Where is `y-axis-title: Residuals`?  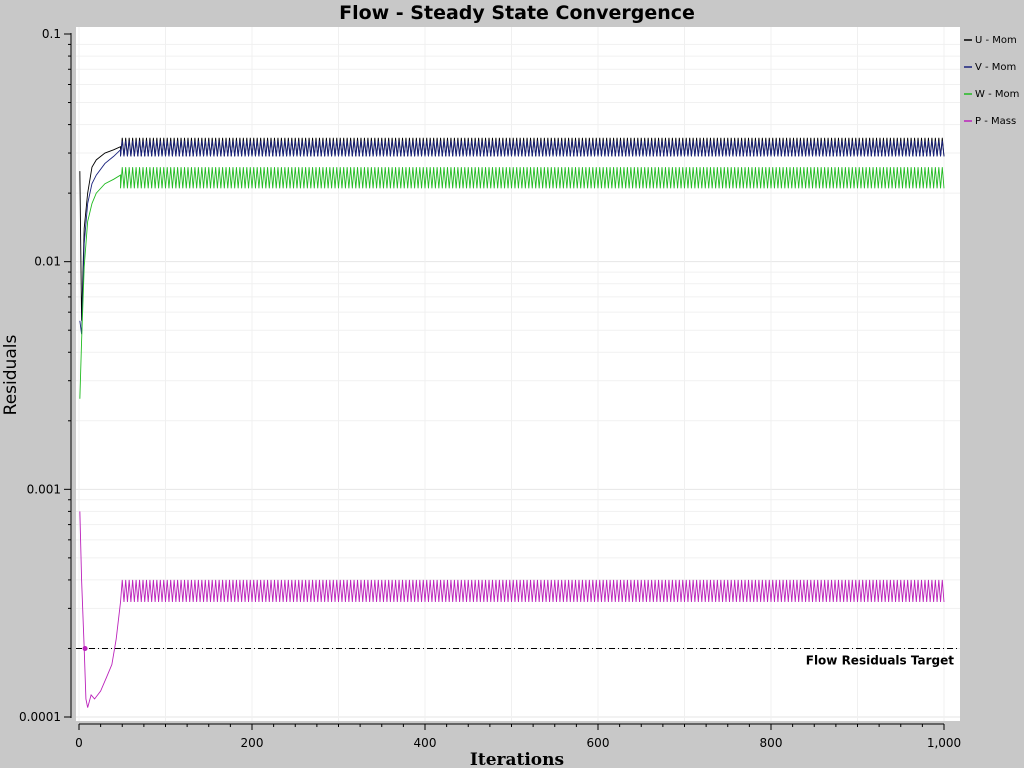
y-axis-title: Residuals is located at coordinates (11, 375).